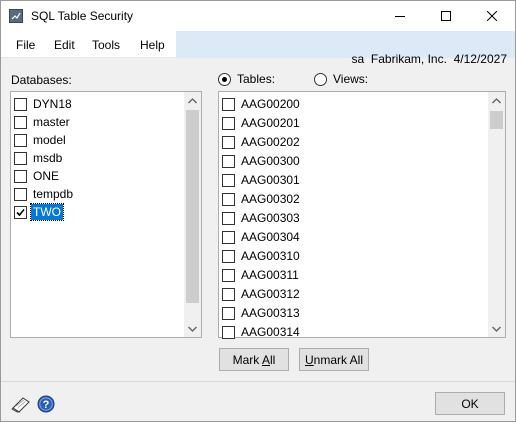  I want to click on table-name: AAG00313, so click(270, 313).